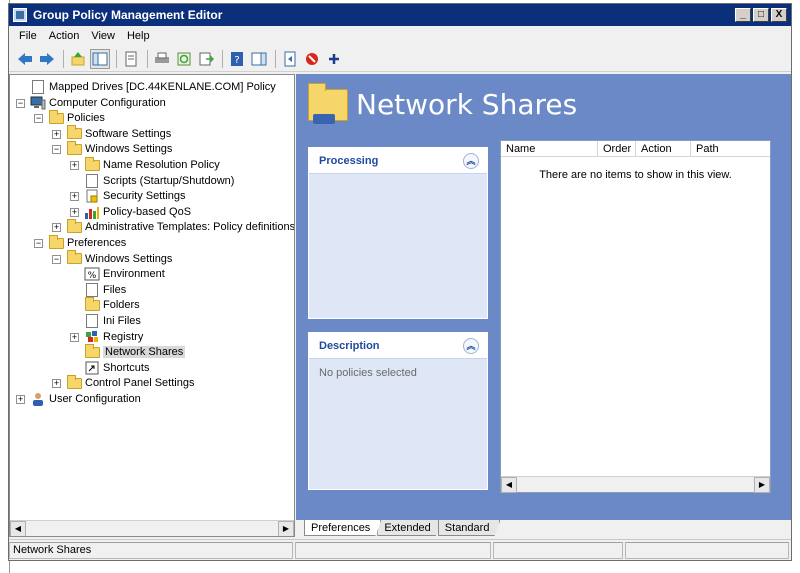  Describe the element at coordinates (76, 117) in the screenshot. I see `tree-node: Policies` at that location.